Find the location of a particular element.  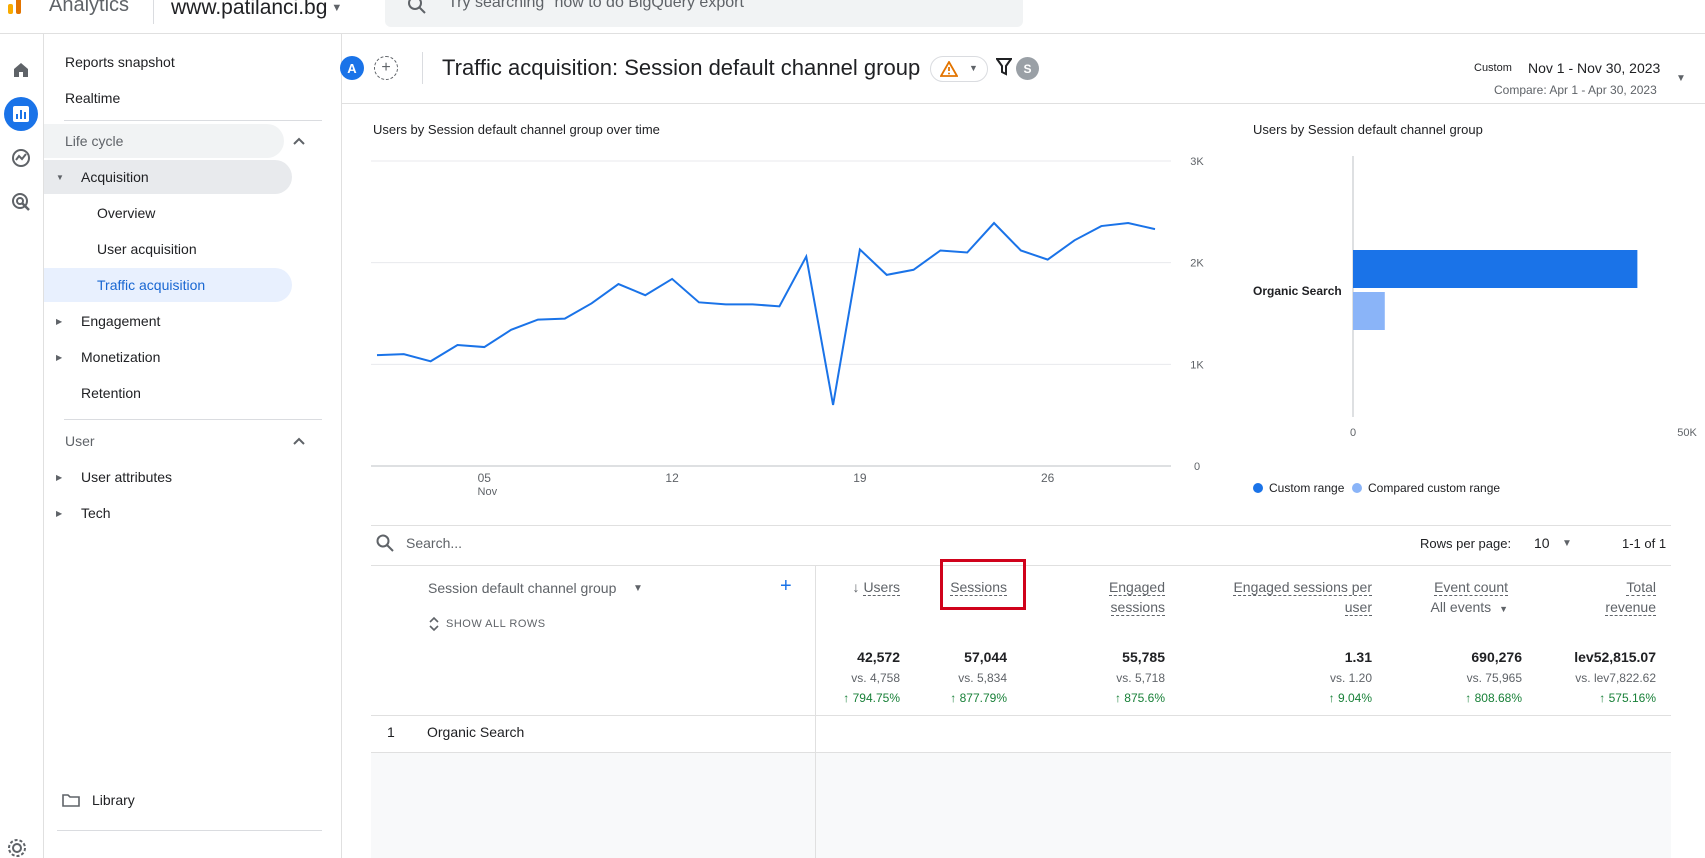

nav-tech: ▶ Tech is located at coordinates (168, 513).